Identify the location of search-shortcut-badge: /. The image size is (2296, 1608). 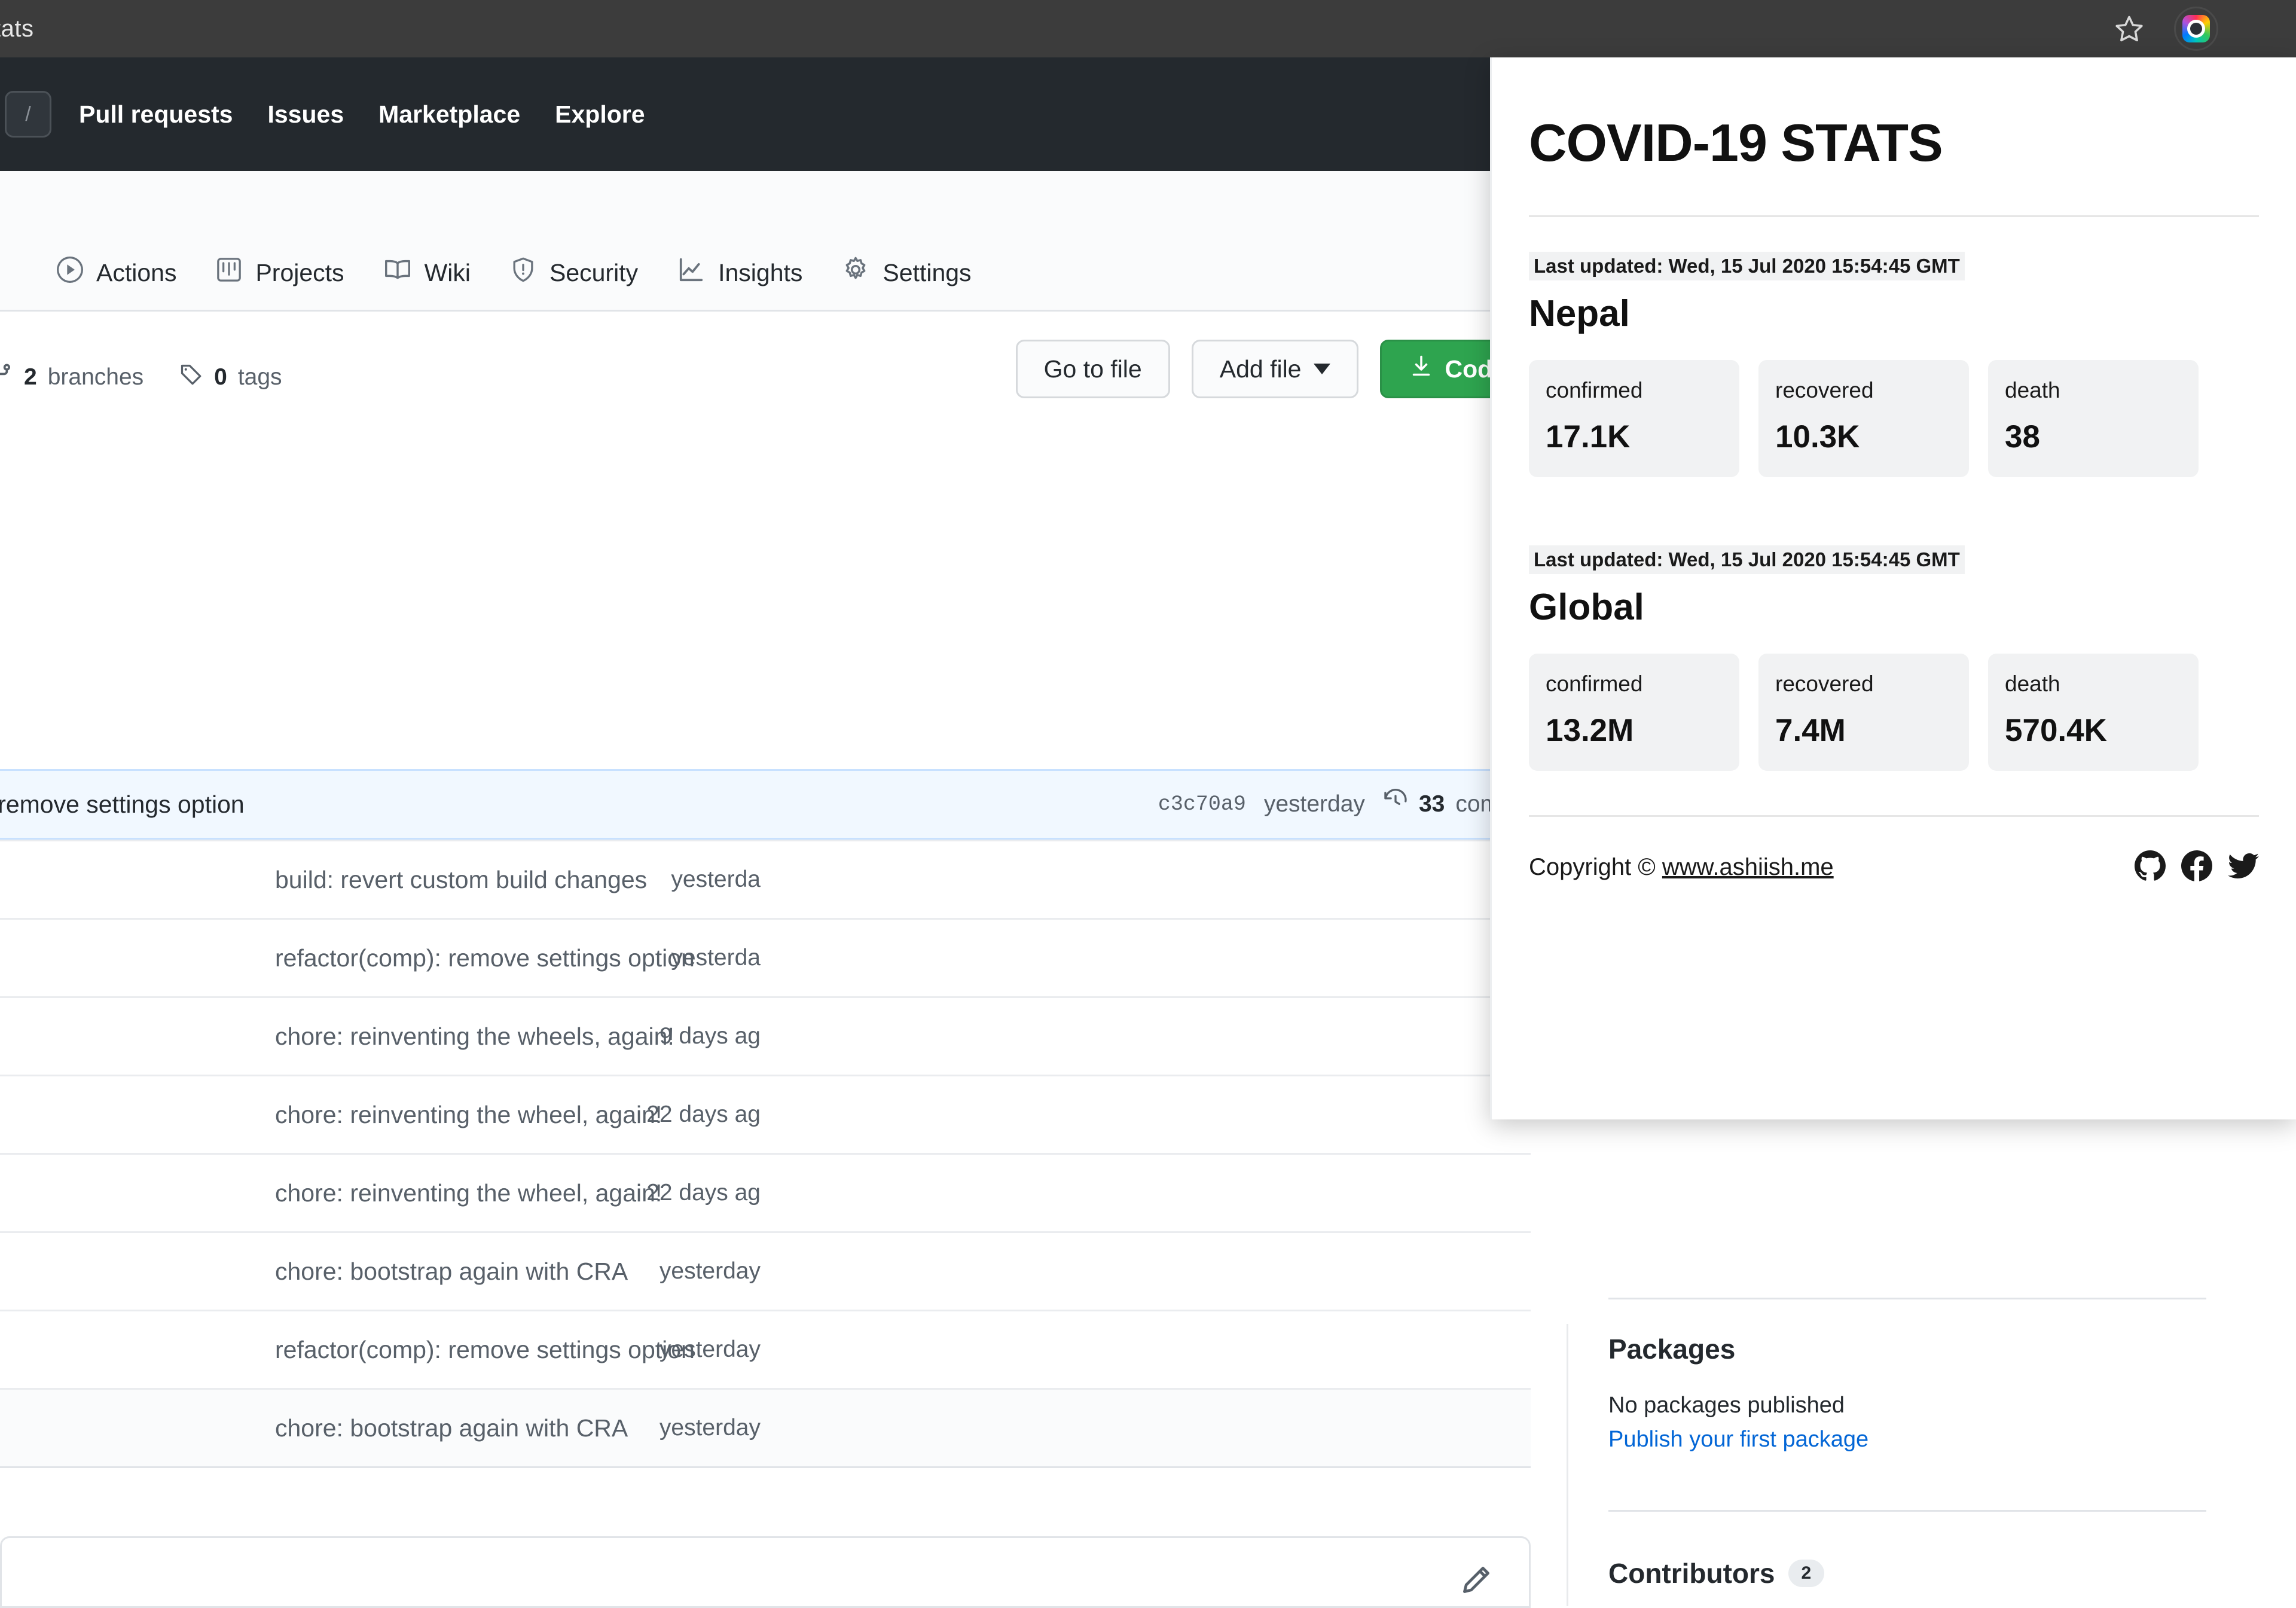
(28, 115).